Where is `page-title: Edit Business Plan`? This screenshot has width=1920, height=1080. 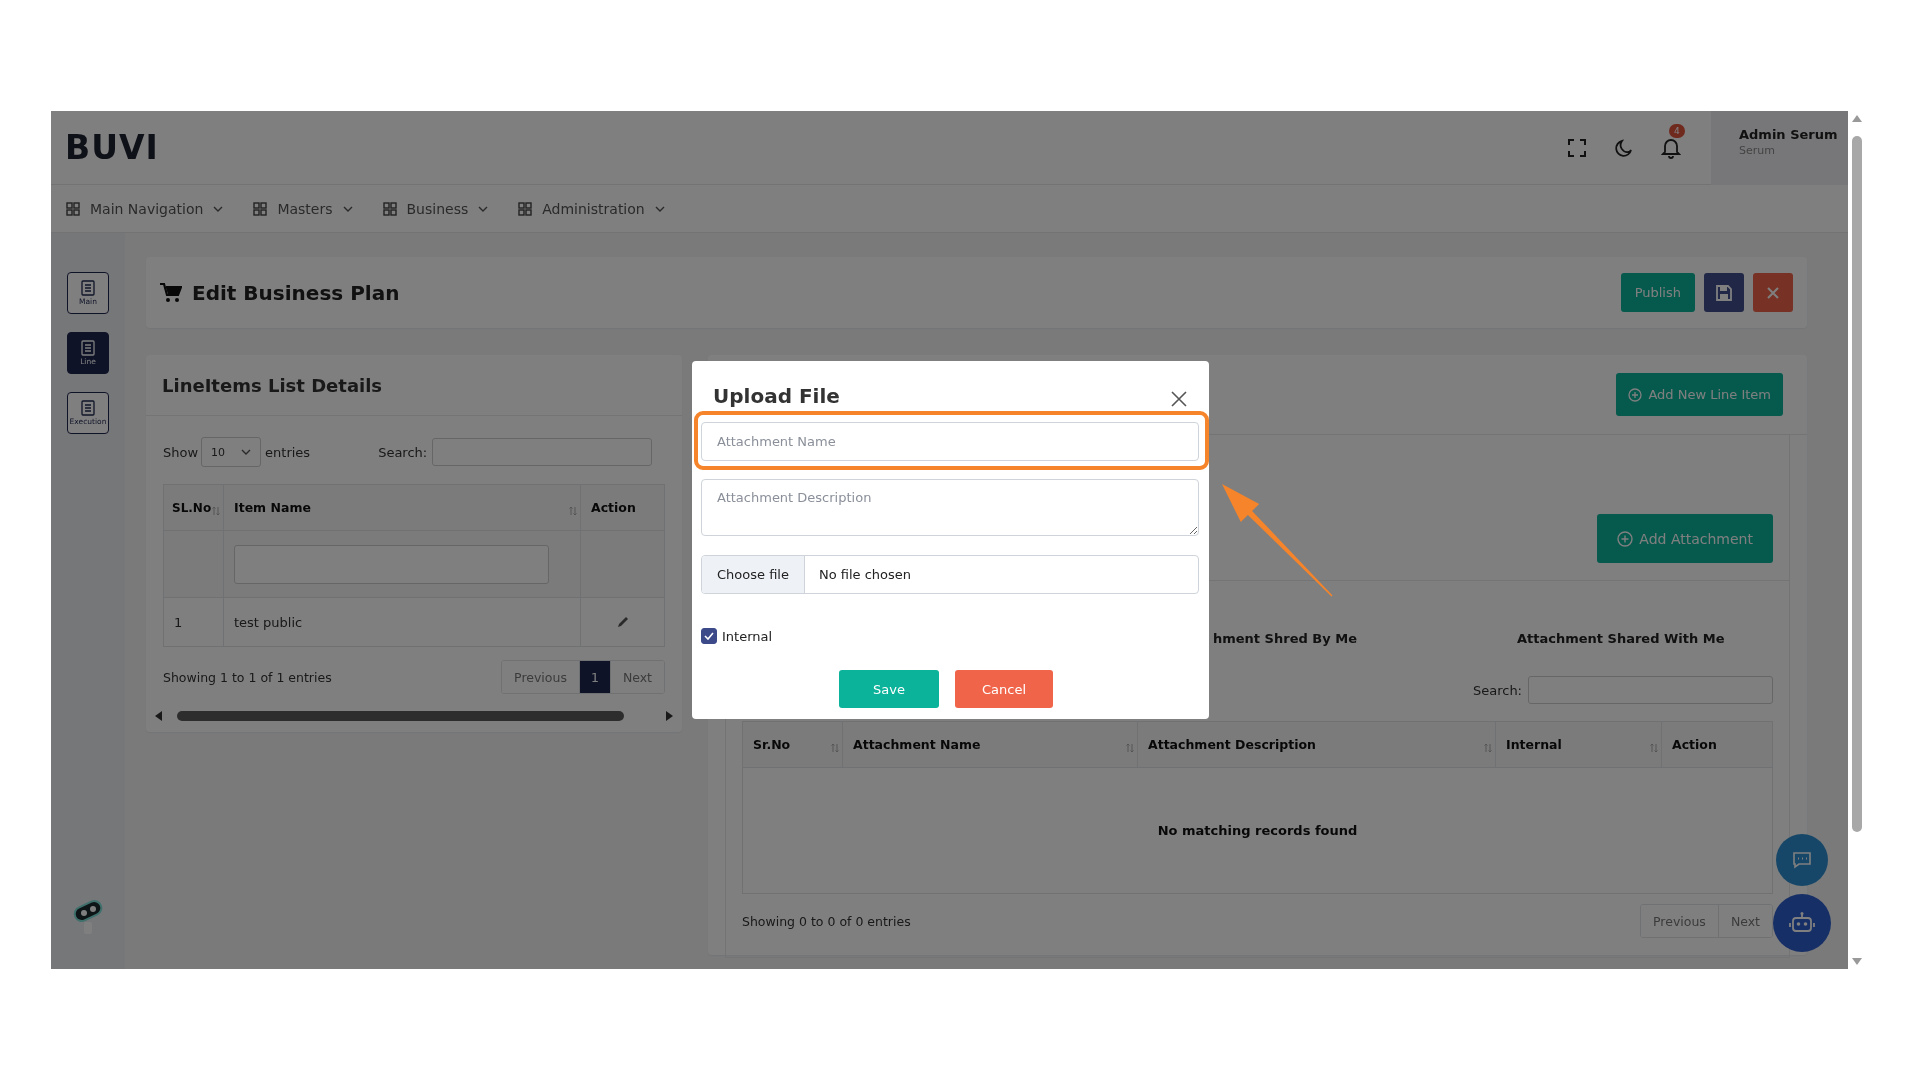
page-title: Edit Business Plan is located at coordinates (296, 292).